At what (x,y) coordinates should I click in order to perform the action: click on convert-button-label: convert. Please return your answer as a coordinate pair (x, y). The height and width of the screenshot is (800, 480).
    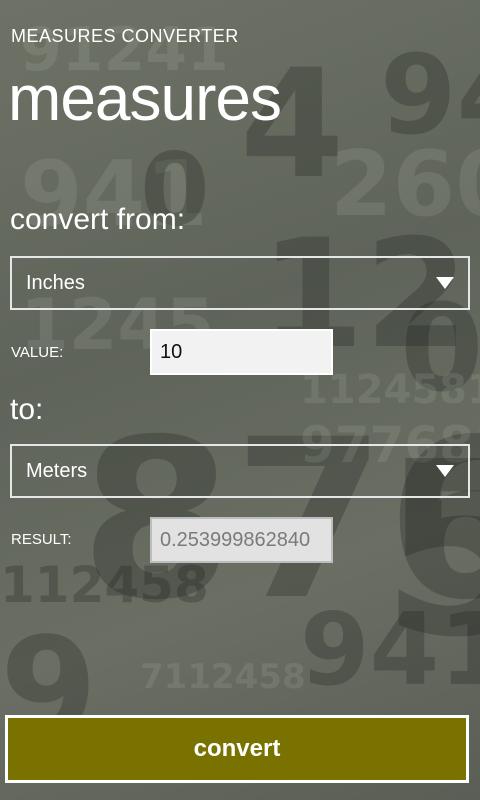
    Looking at the image, I should click on (237, 748).